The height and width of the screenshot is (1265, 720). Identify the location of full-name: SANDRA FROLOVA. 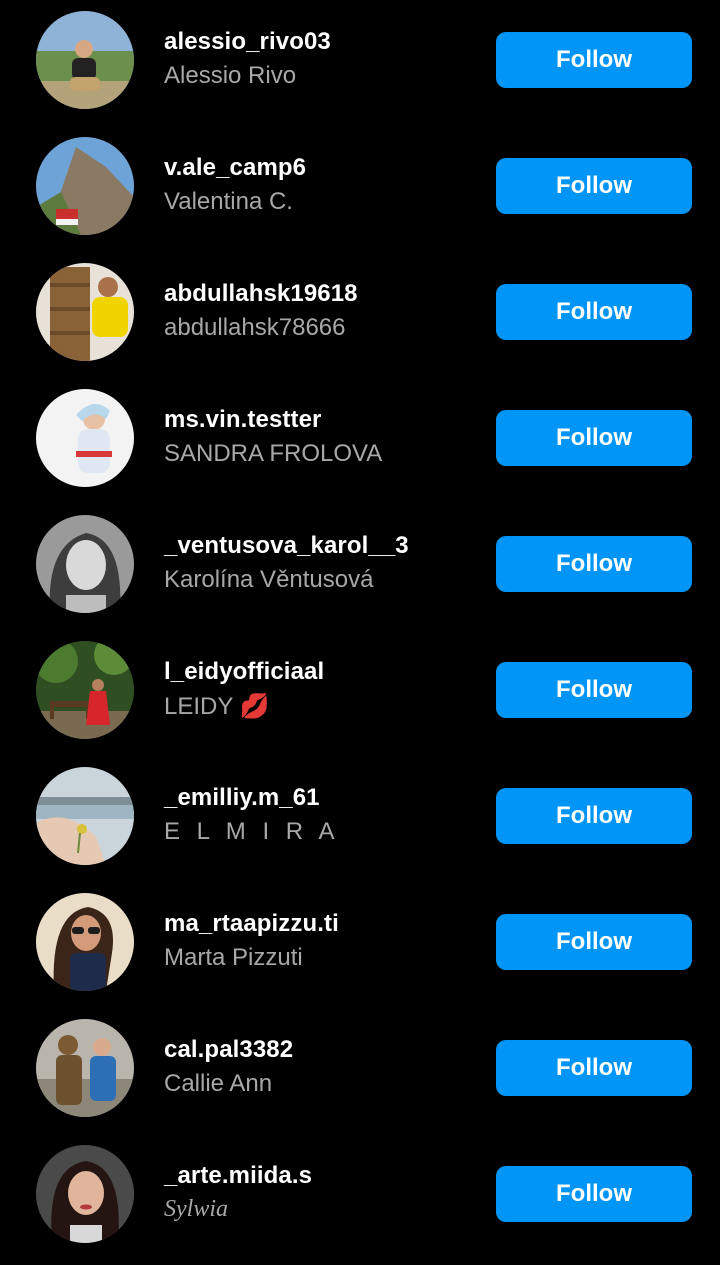
(273, 453).